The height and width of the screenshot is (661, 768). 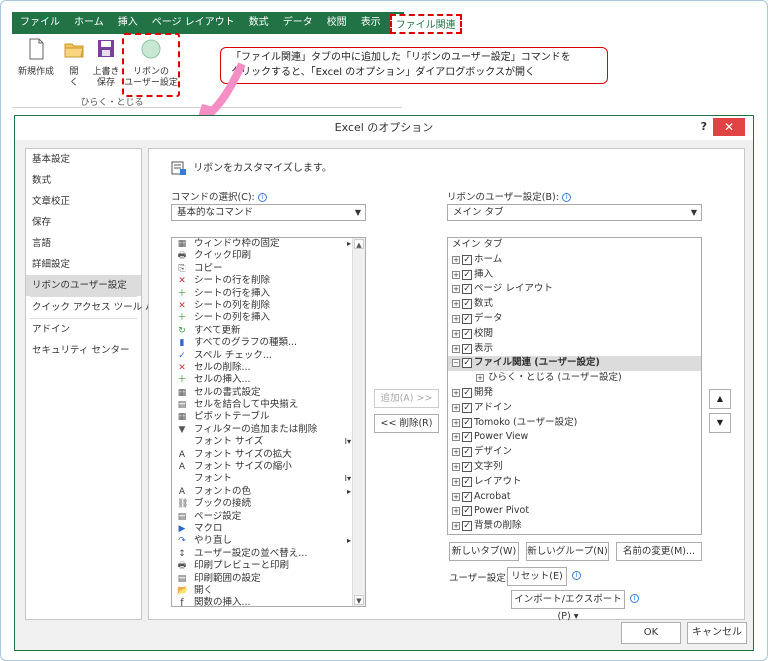 I want to click on command-item: ▤ ページ設定, so click(x=268, y=517).